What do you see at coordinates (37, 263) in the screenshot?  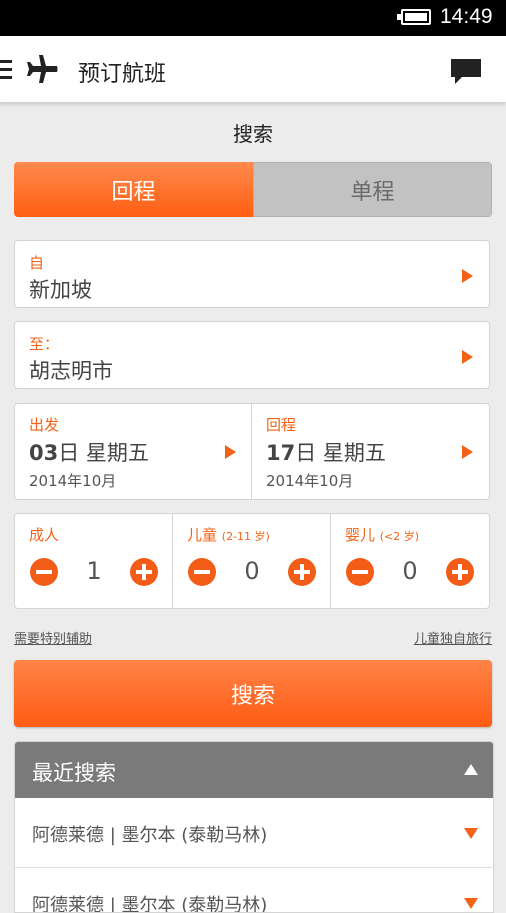 I see `origin-label: 自` at bounding box center [37, 263].